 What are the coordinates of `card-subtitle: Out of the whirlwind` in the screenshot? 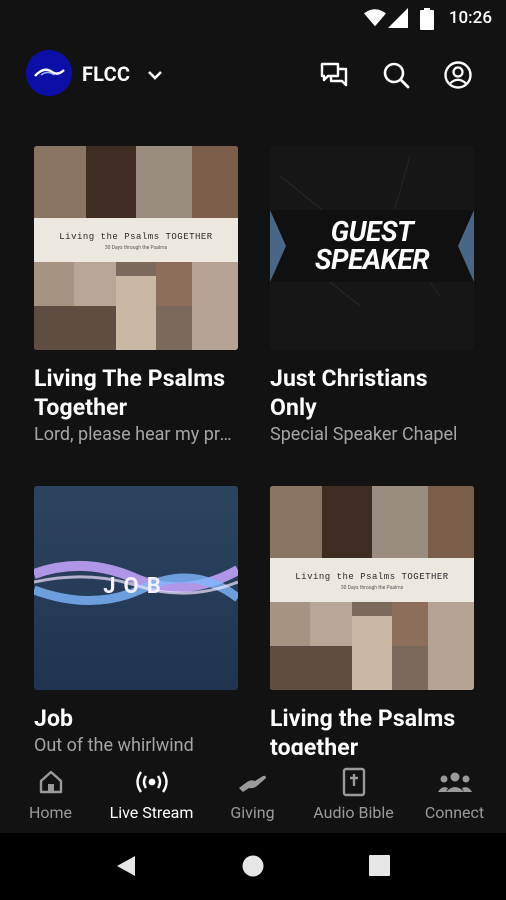 It's located at (114, 745).